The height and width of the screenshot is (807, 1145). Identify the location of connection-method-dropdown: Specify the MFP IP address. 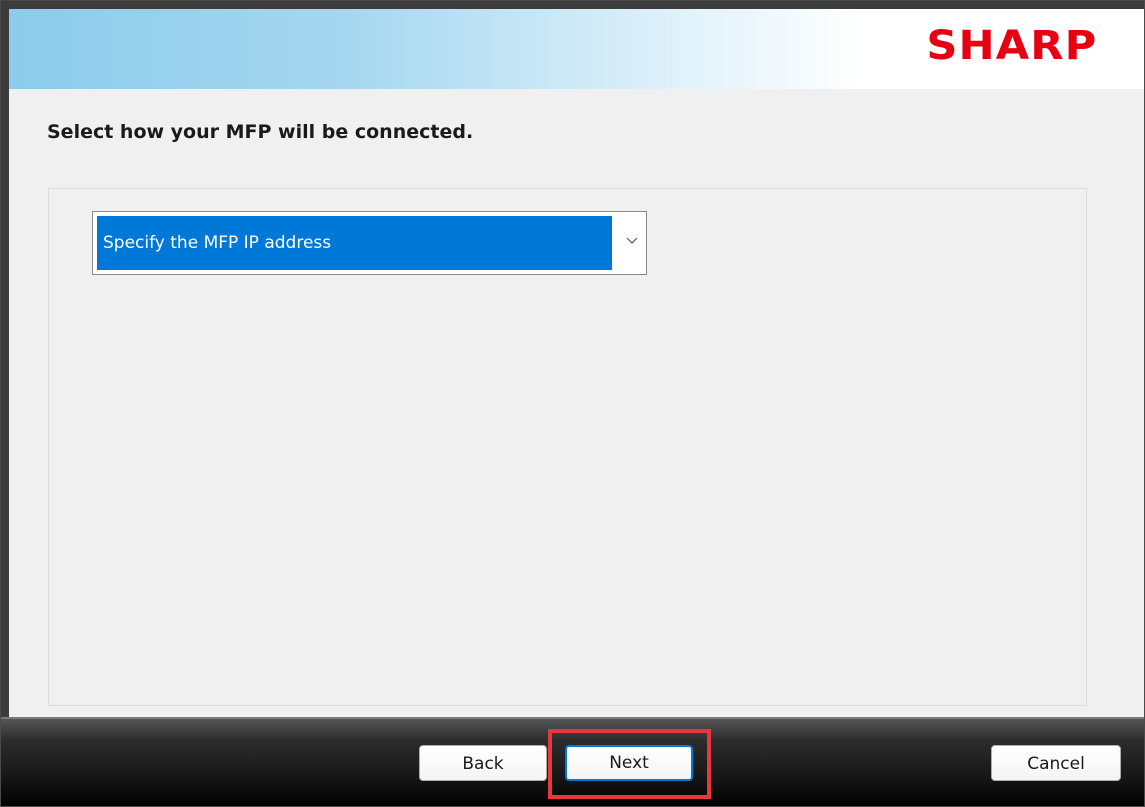
(369, 243).